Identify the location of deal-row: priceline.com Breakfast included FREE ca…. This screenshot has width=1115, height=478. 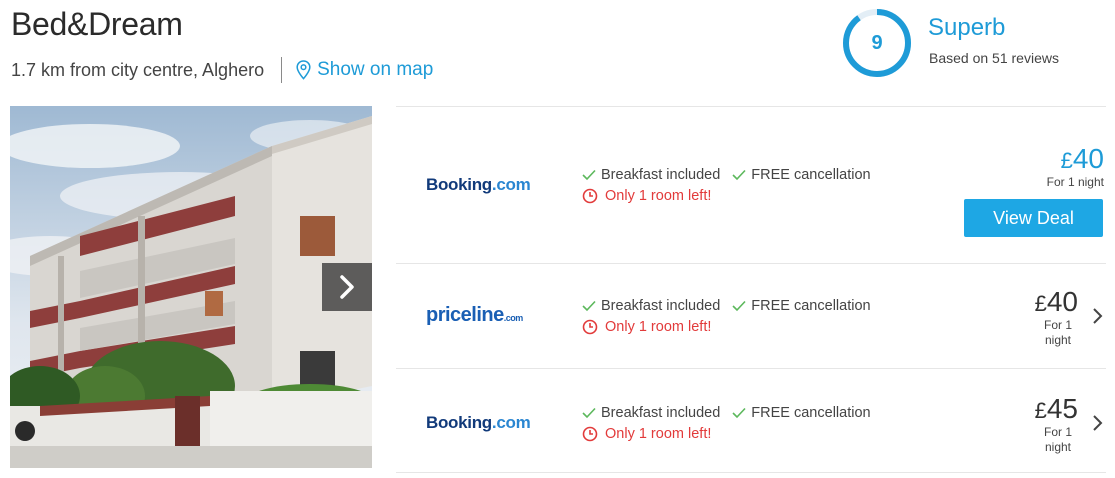
(751, 315).